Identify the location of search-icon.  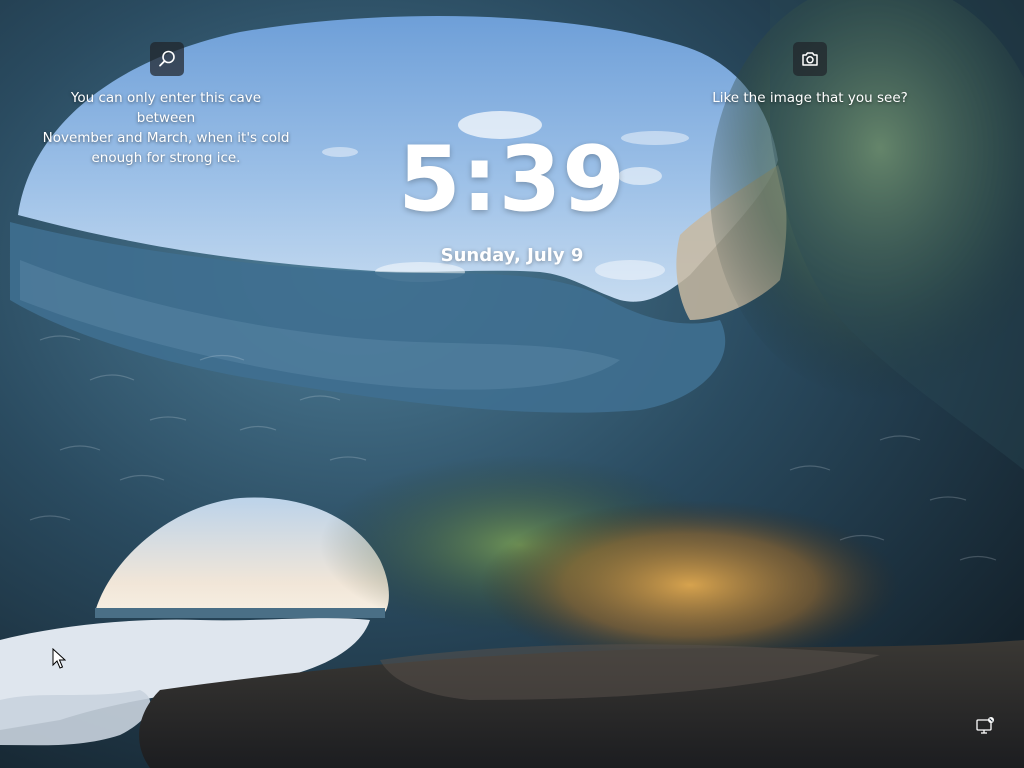
(167, 58).